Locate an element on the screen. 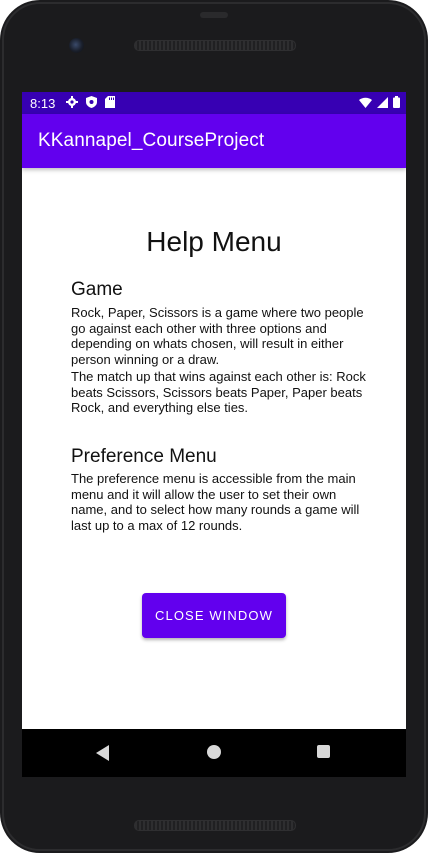  navigation-bar is located at coordinates (214, 753).